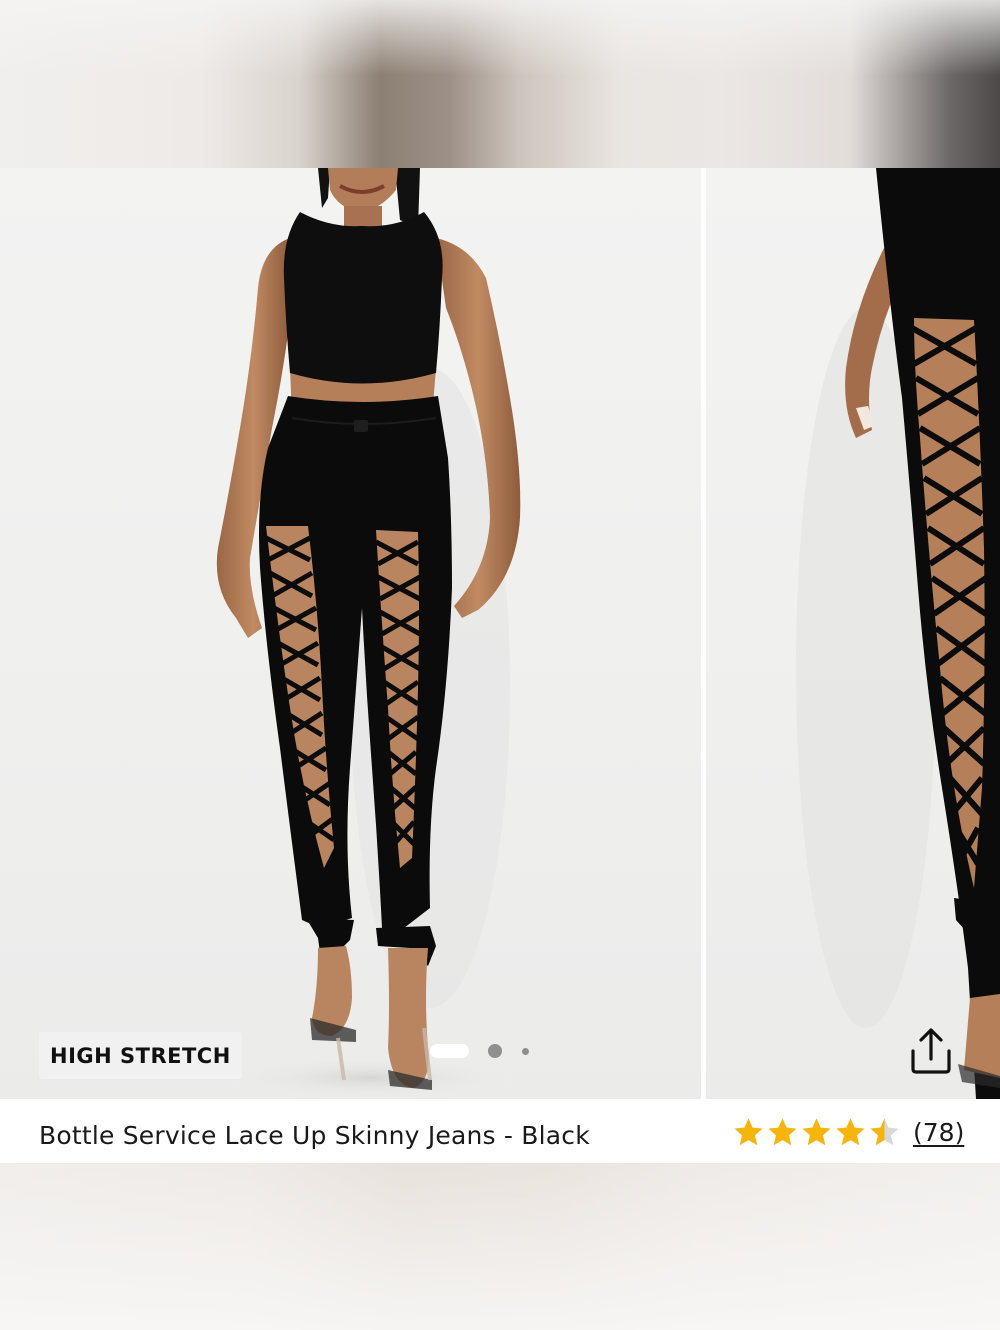  Describe the element at coordinates (140, 1055) in the screenshot. I see `high-stretch-badge: HIGH STRETCH` at that location.